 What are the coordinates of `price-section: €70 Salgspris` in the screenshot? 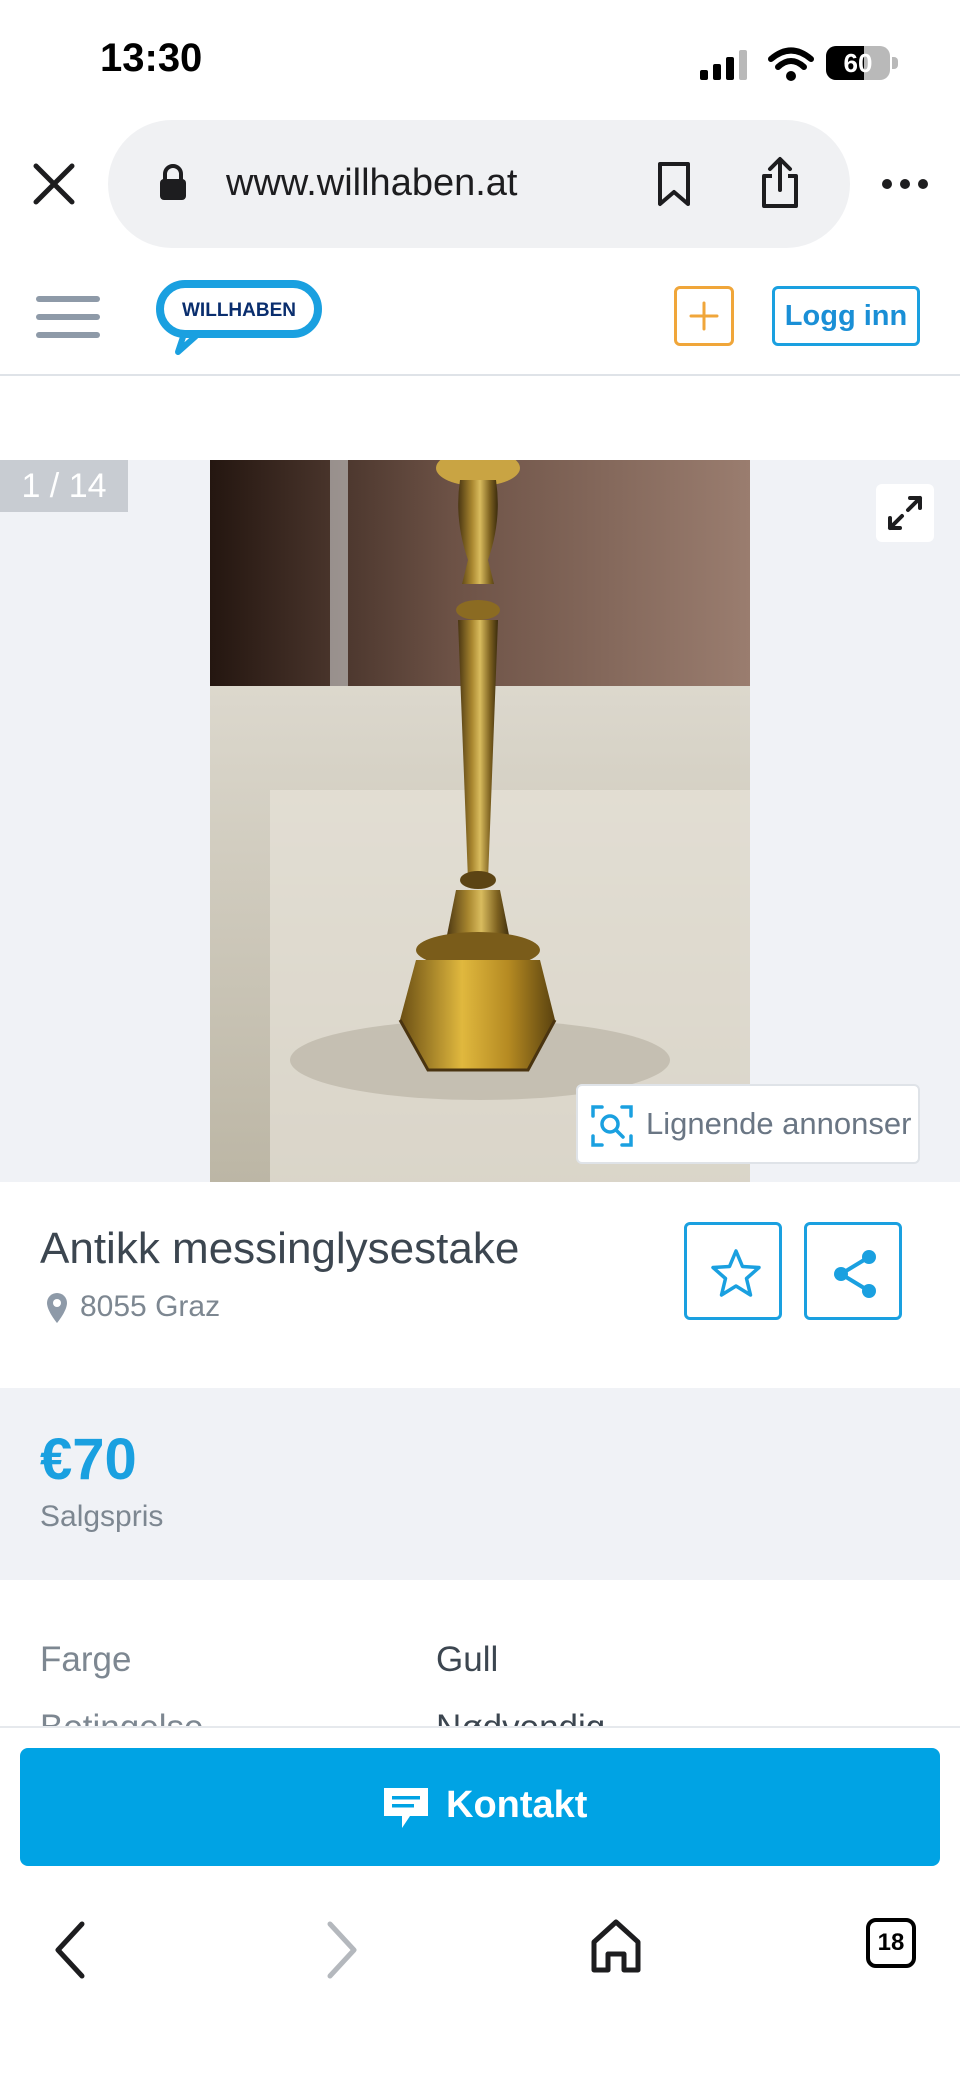 It's located at (480, 1484).